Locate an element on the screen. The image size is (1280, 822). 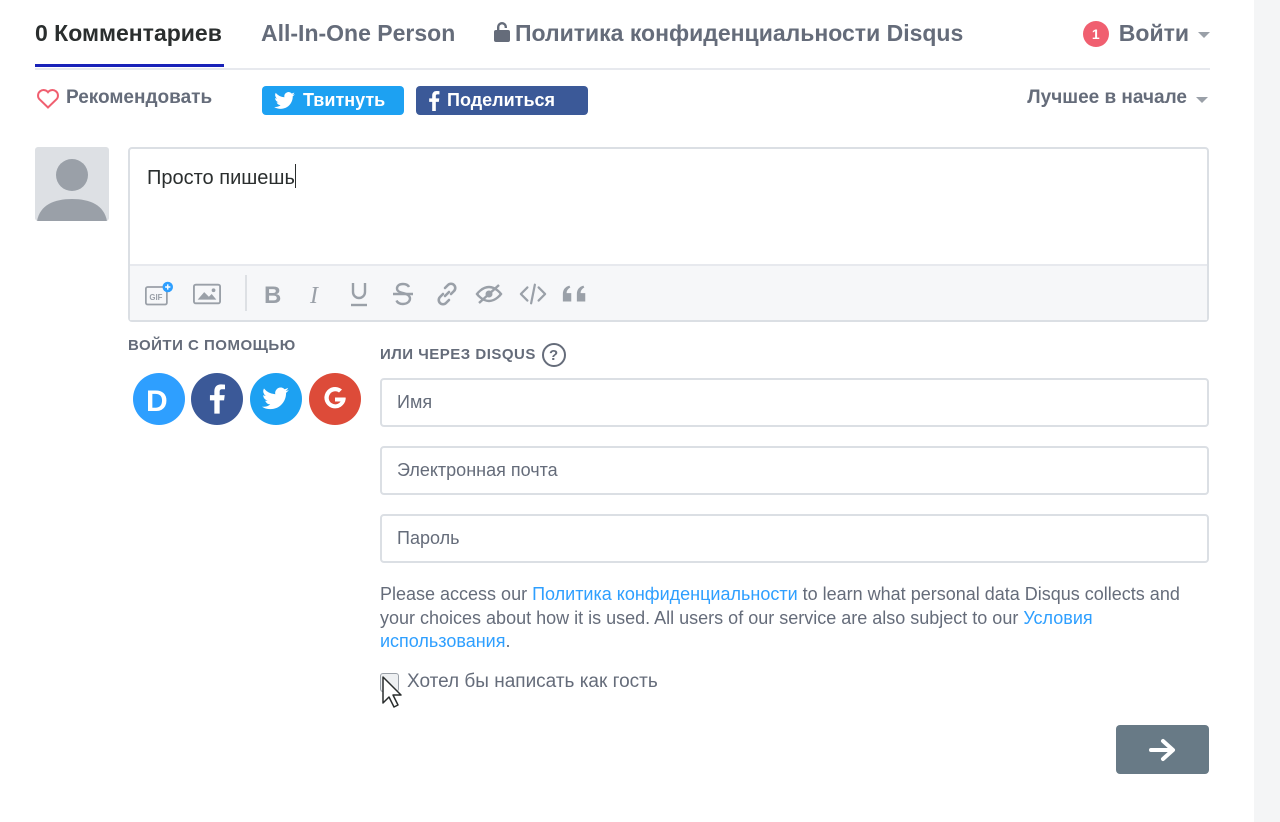
tab-privacy: Политика конфиденциальности Disqus is located at coordinates (728, 34).